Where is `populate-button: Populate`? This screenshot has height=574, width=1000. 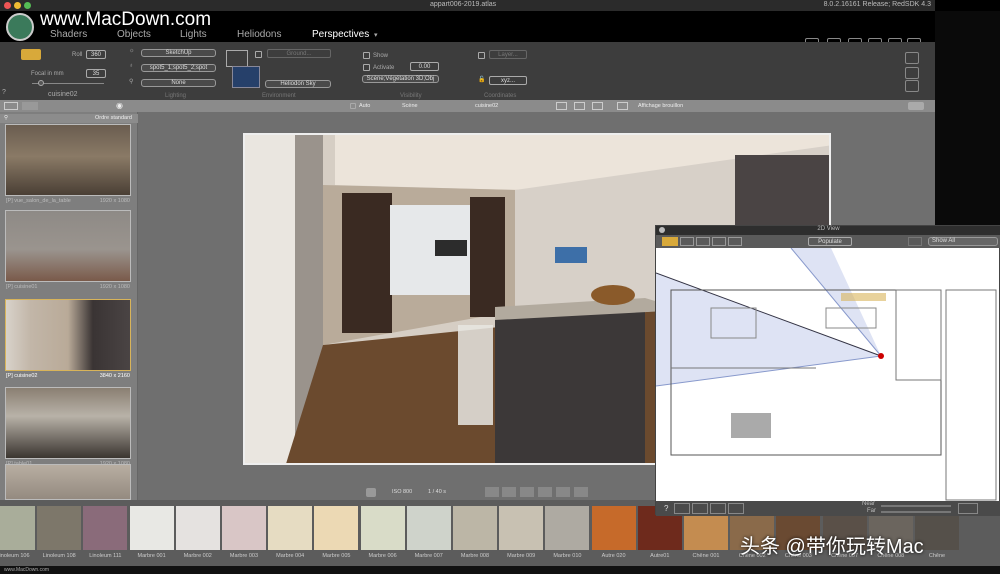 populate-button: Populate is located at coordinates (830, 241).